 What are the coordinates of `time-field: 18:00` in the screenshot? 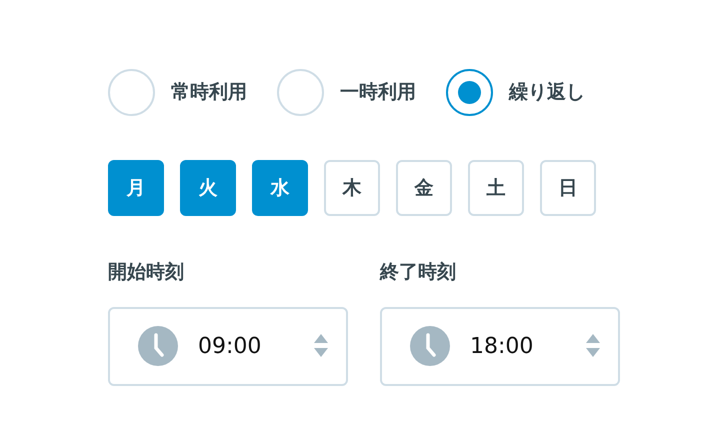 It's located at (500, 346).